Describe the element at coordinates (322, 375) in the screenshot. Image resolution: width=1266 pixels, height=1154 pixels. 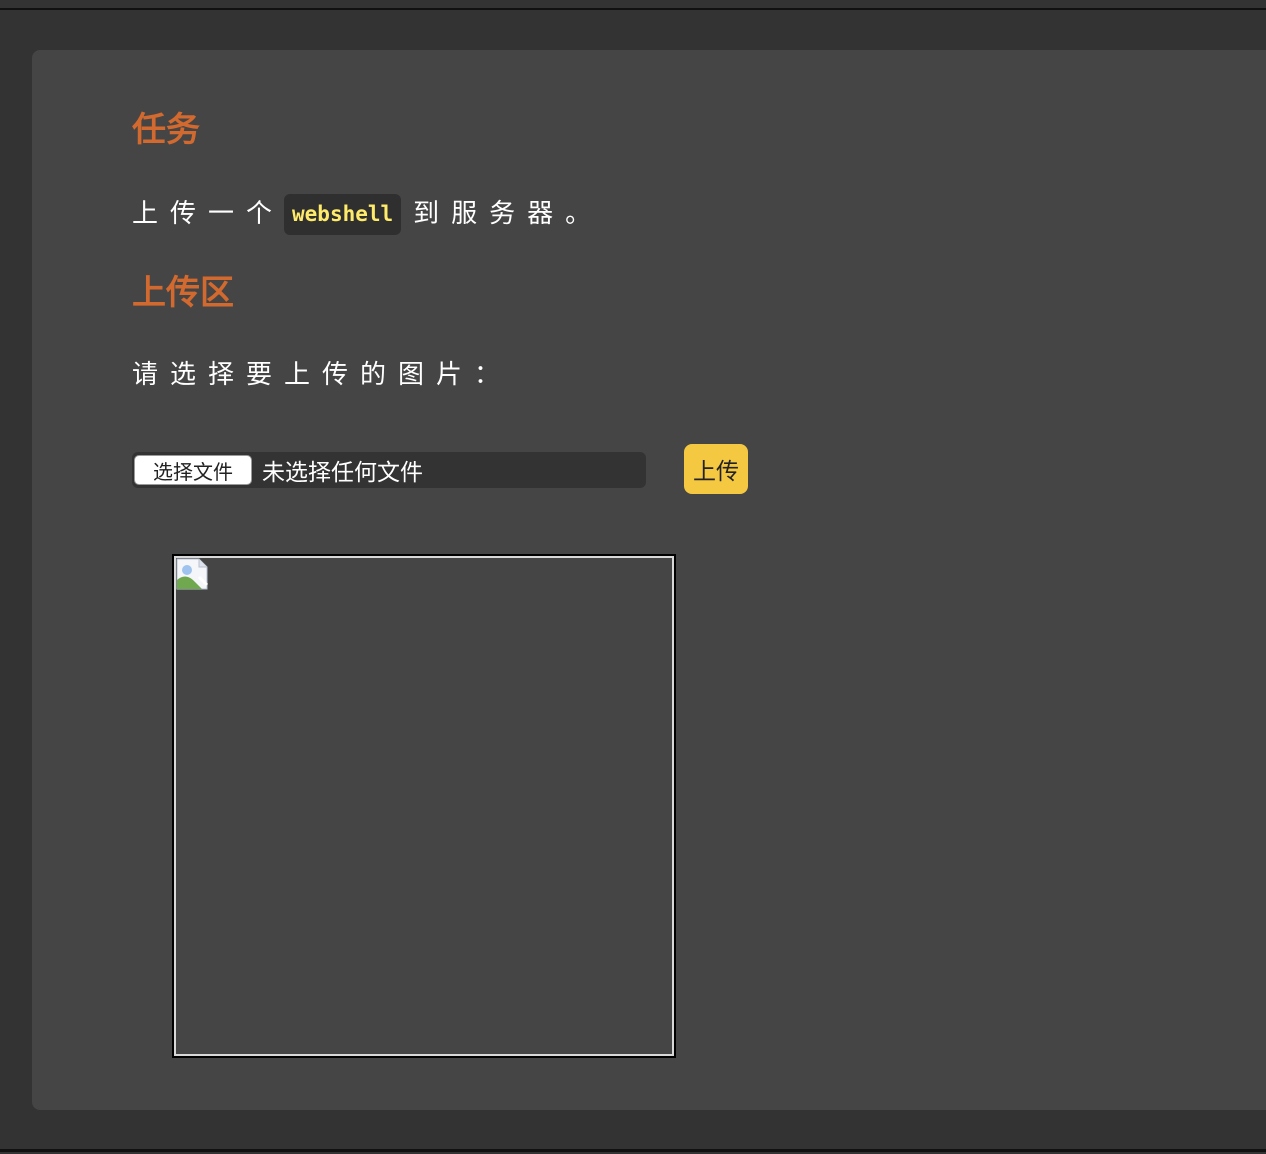
I see `upload-prompt: 请选择要上传的图片：` at that location.